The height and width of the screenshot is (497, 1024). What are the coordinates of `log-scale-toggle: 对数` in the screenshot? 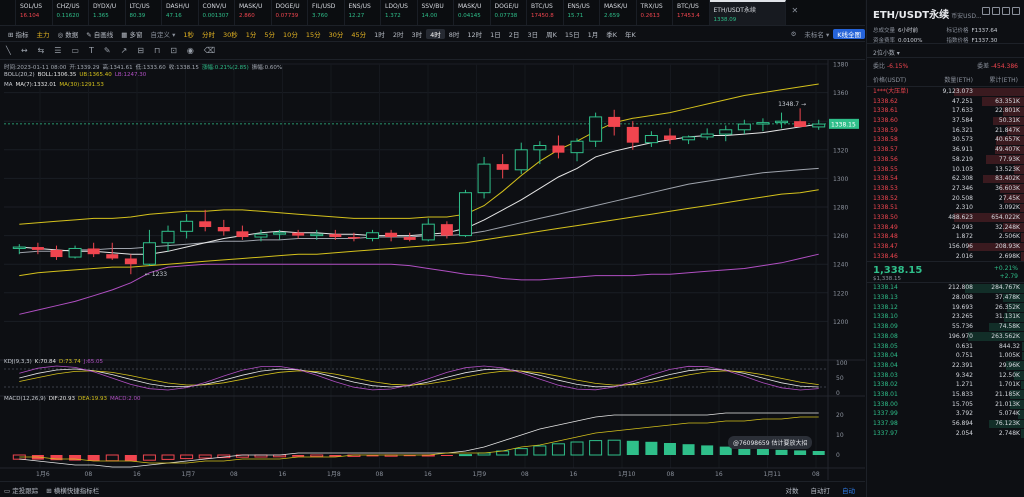 It's located at (792, 490).